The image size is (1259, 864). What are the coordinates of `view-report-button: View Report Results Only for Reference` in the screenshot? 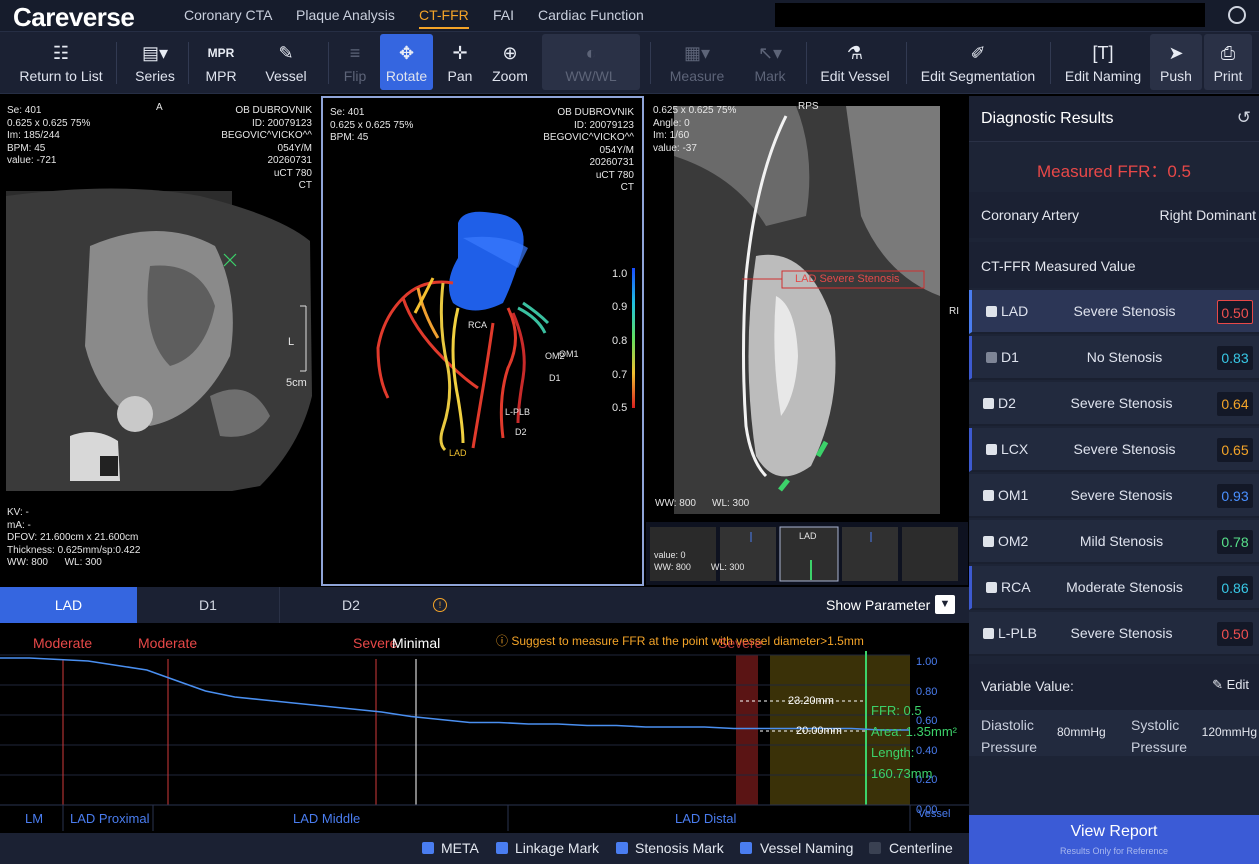 It's located at (1114, 839).